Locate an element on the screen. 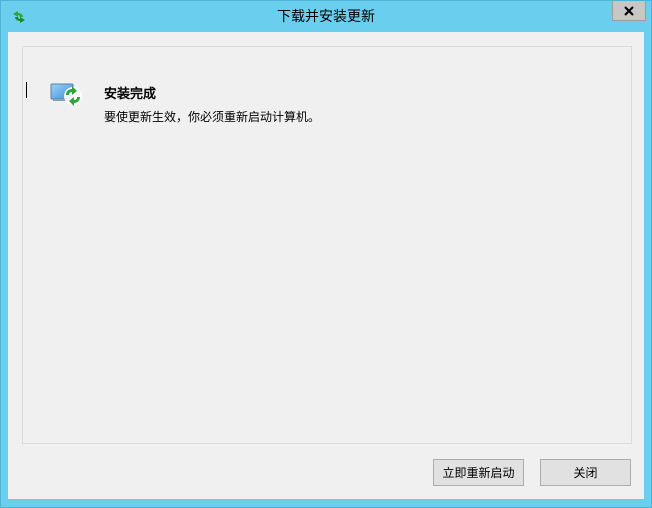 The image size is (652, 508). status-title: 安装完成 is located at coordinates (130, 94).